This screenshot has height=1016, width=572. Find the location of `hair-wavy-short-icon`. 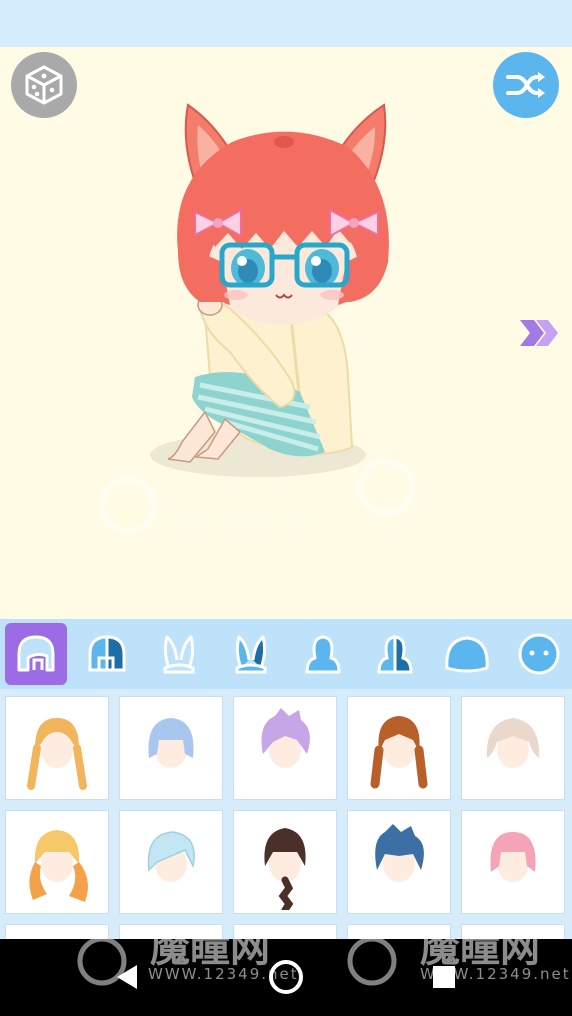

hair-wavy-short-icon is located at coordinates (513, 748).